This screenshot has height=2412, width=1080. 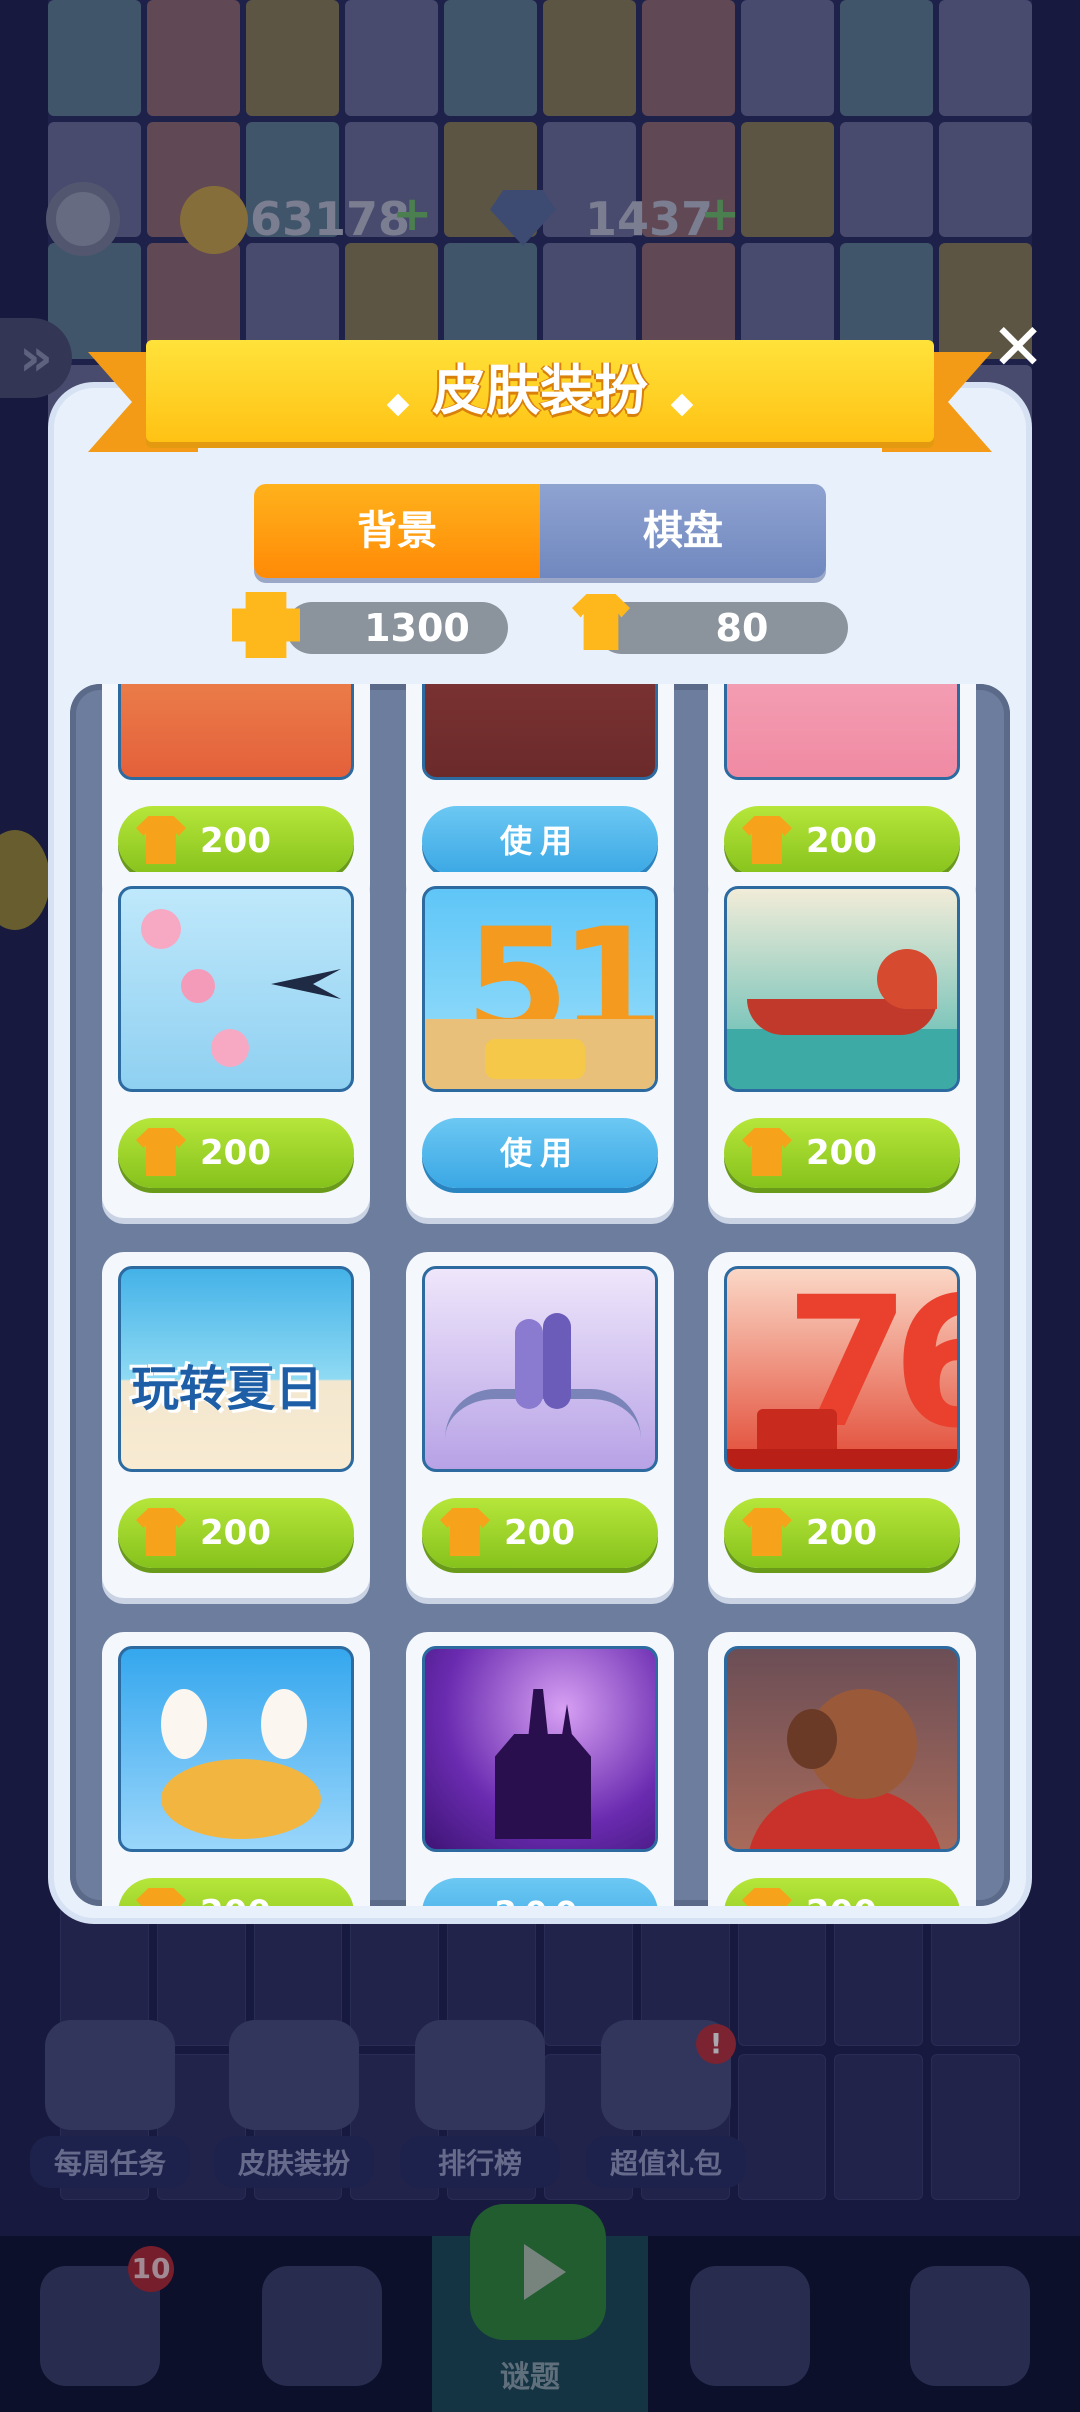 What do you see at coordinates (397, 531) in the screenshot?
I see `tab-background: 背景` at bounding box center [397, 531].